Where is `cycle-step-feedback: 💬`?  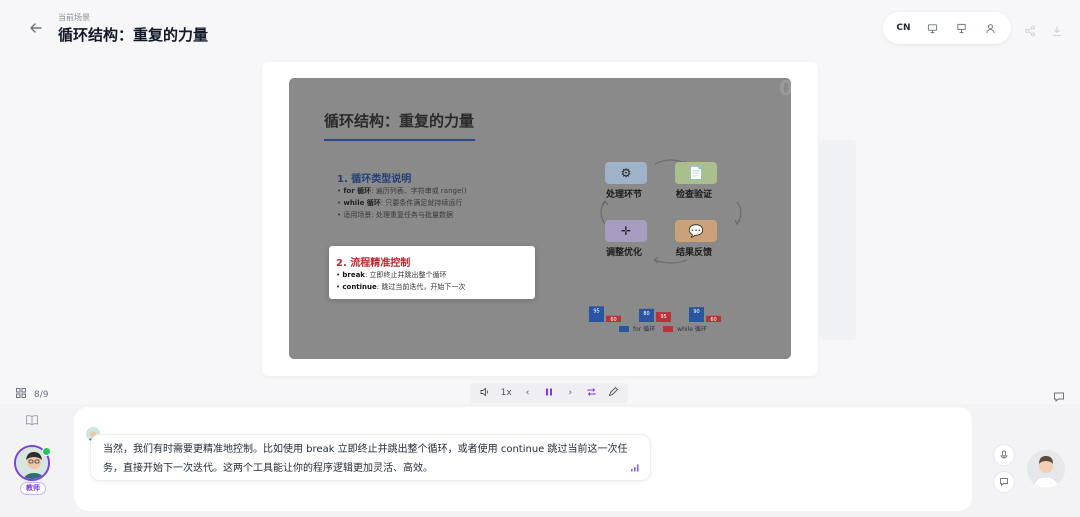
cycle-step-feedback: 💬 is located at coordinates (696, 231).